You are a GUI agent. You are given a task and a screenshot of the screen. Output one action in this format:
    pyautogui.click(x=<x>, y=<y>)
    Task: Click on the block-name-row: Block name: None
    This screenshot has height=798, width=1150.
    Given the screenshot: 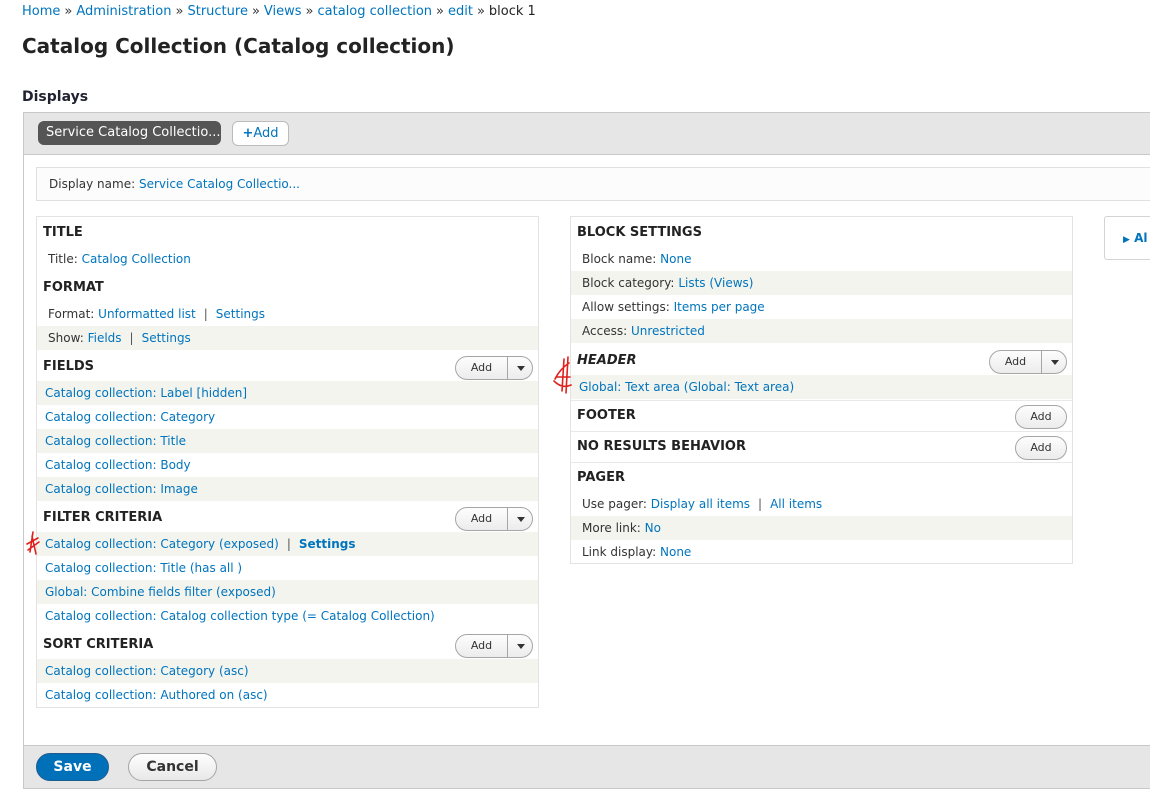 What is the action you would take?
    pyautogui.click(x=637, y=259)
    